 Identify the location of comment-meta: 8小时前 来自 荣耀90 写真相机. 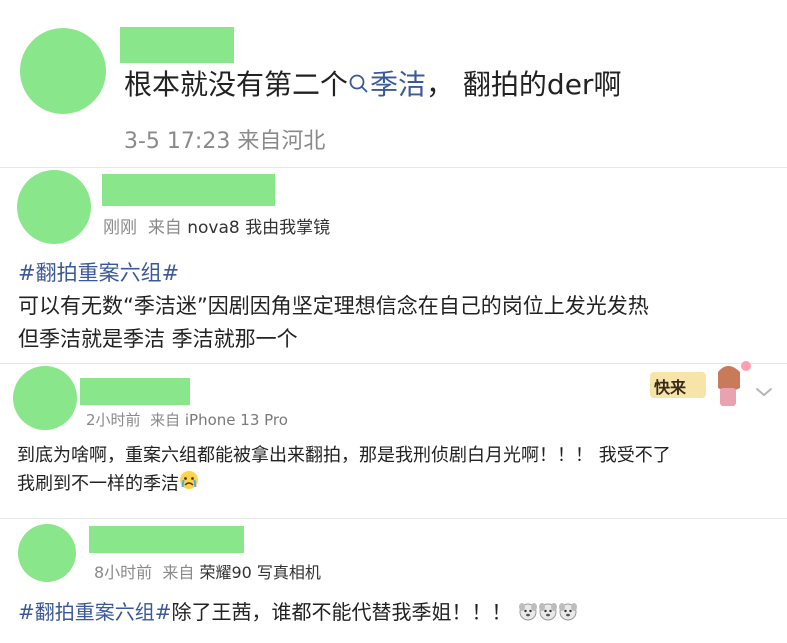
(207, 573).